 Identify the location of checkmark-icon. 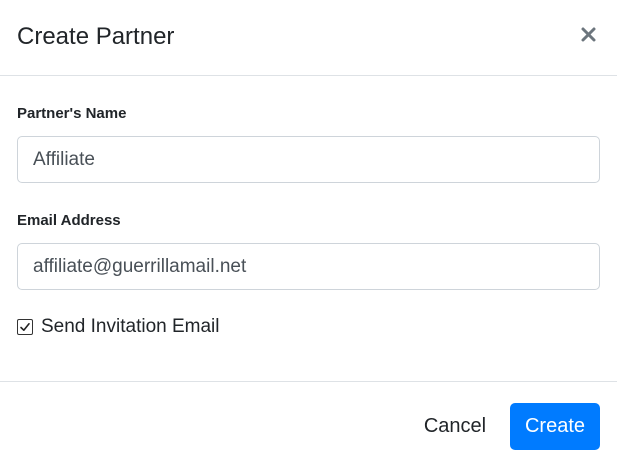
(25, 326).